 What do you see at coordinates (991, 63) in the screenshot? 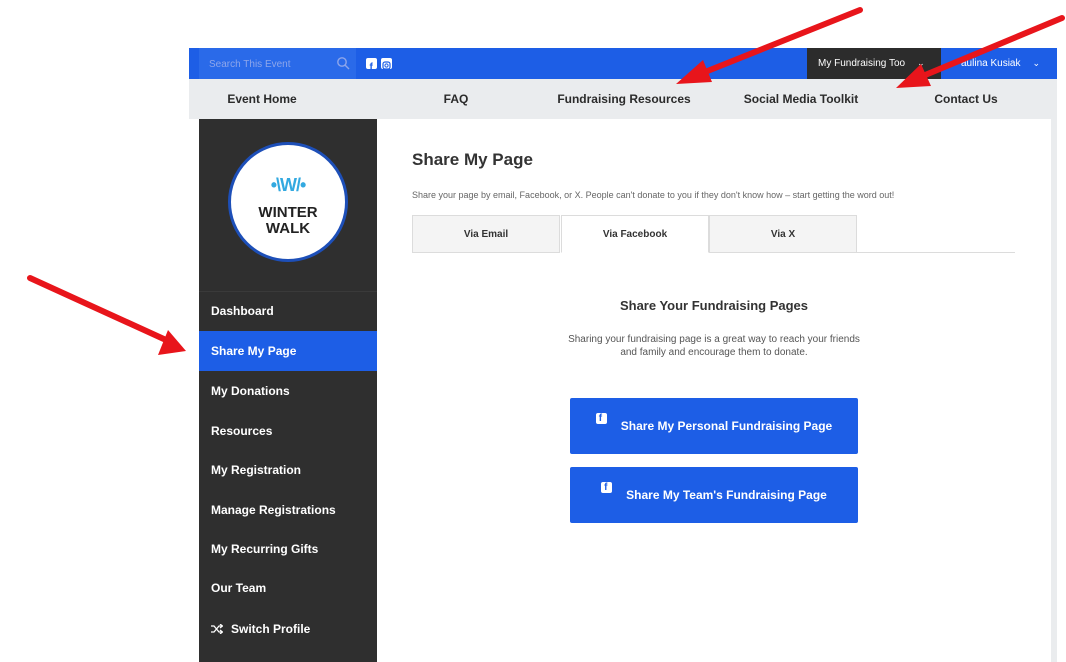
I see `user-name: aulina Kusiak` at bounding box center [991, 63].